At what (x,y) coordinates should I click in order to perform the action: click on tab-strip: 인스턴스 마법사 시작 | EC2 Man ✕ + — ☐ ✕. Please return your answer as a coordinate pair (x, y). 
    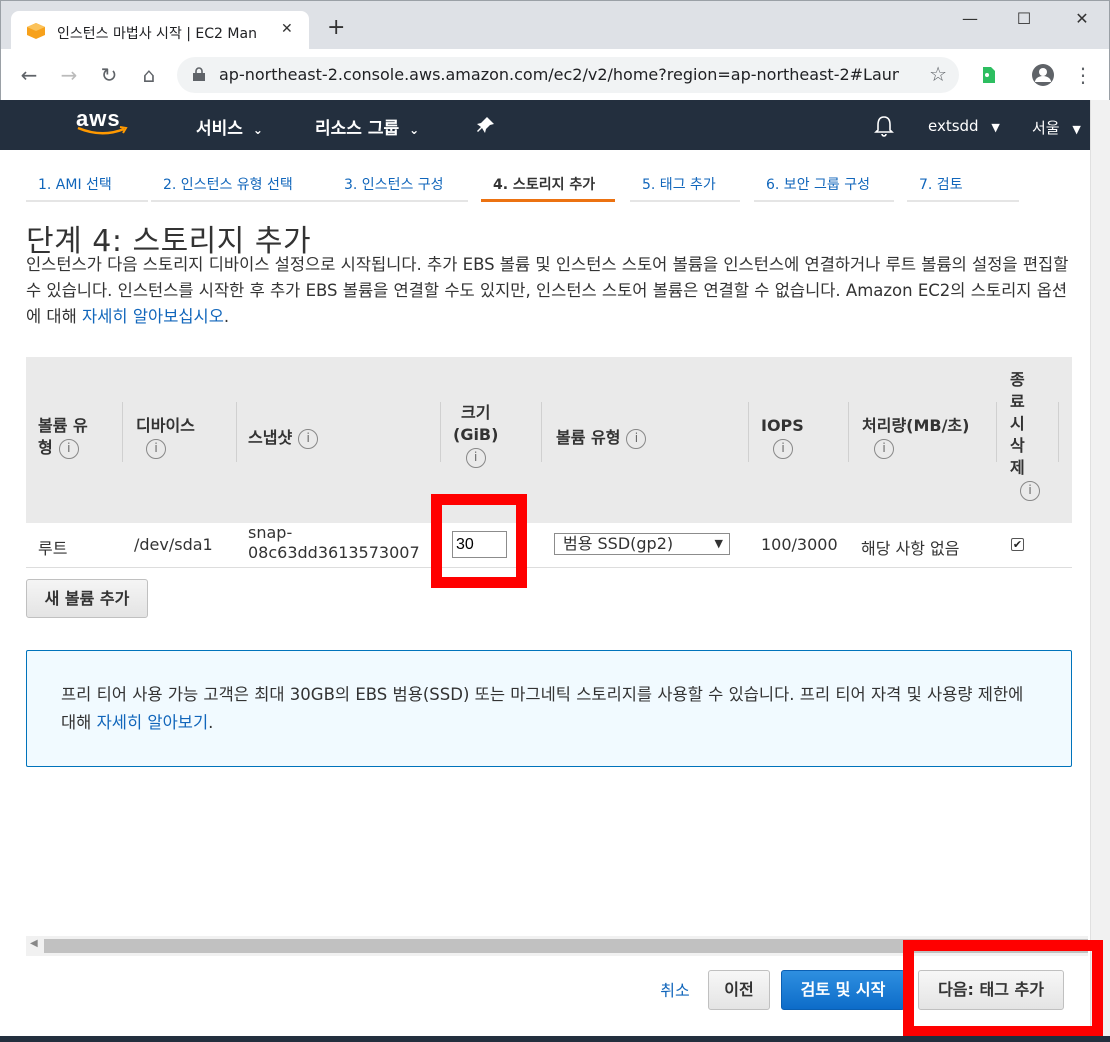
    Looking at the image, I should click on (555, 25).